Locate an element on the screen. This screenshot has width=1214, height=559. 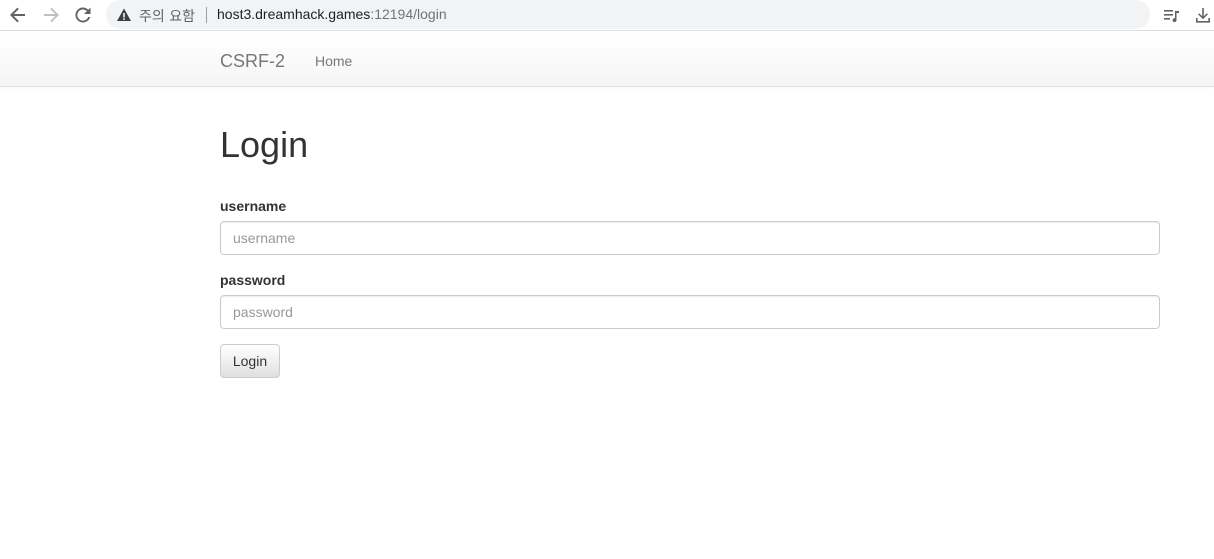
url-host: host3.dreamhack.games is located at coordinates (294, 14).